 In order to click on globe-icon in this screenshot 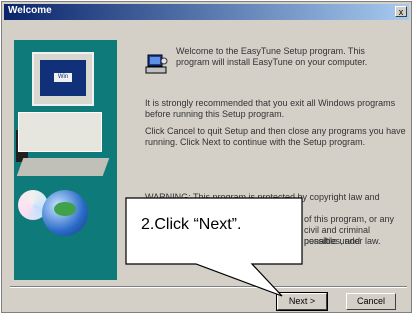, I will do `click(65, 213)`.